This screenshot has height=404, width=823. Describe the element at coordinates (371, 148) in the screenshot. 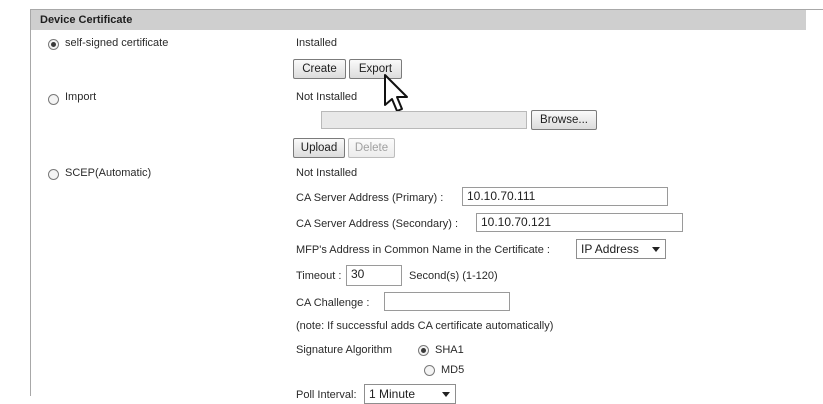

I see `delete-button: Delete` at that location.